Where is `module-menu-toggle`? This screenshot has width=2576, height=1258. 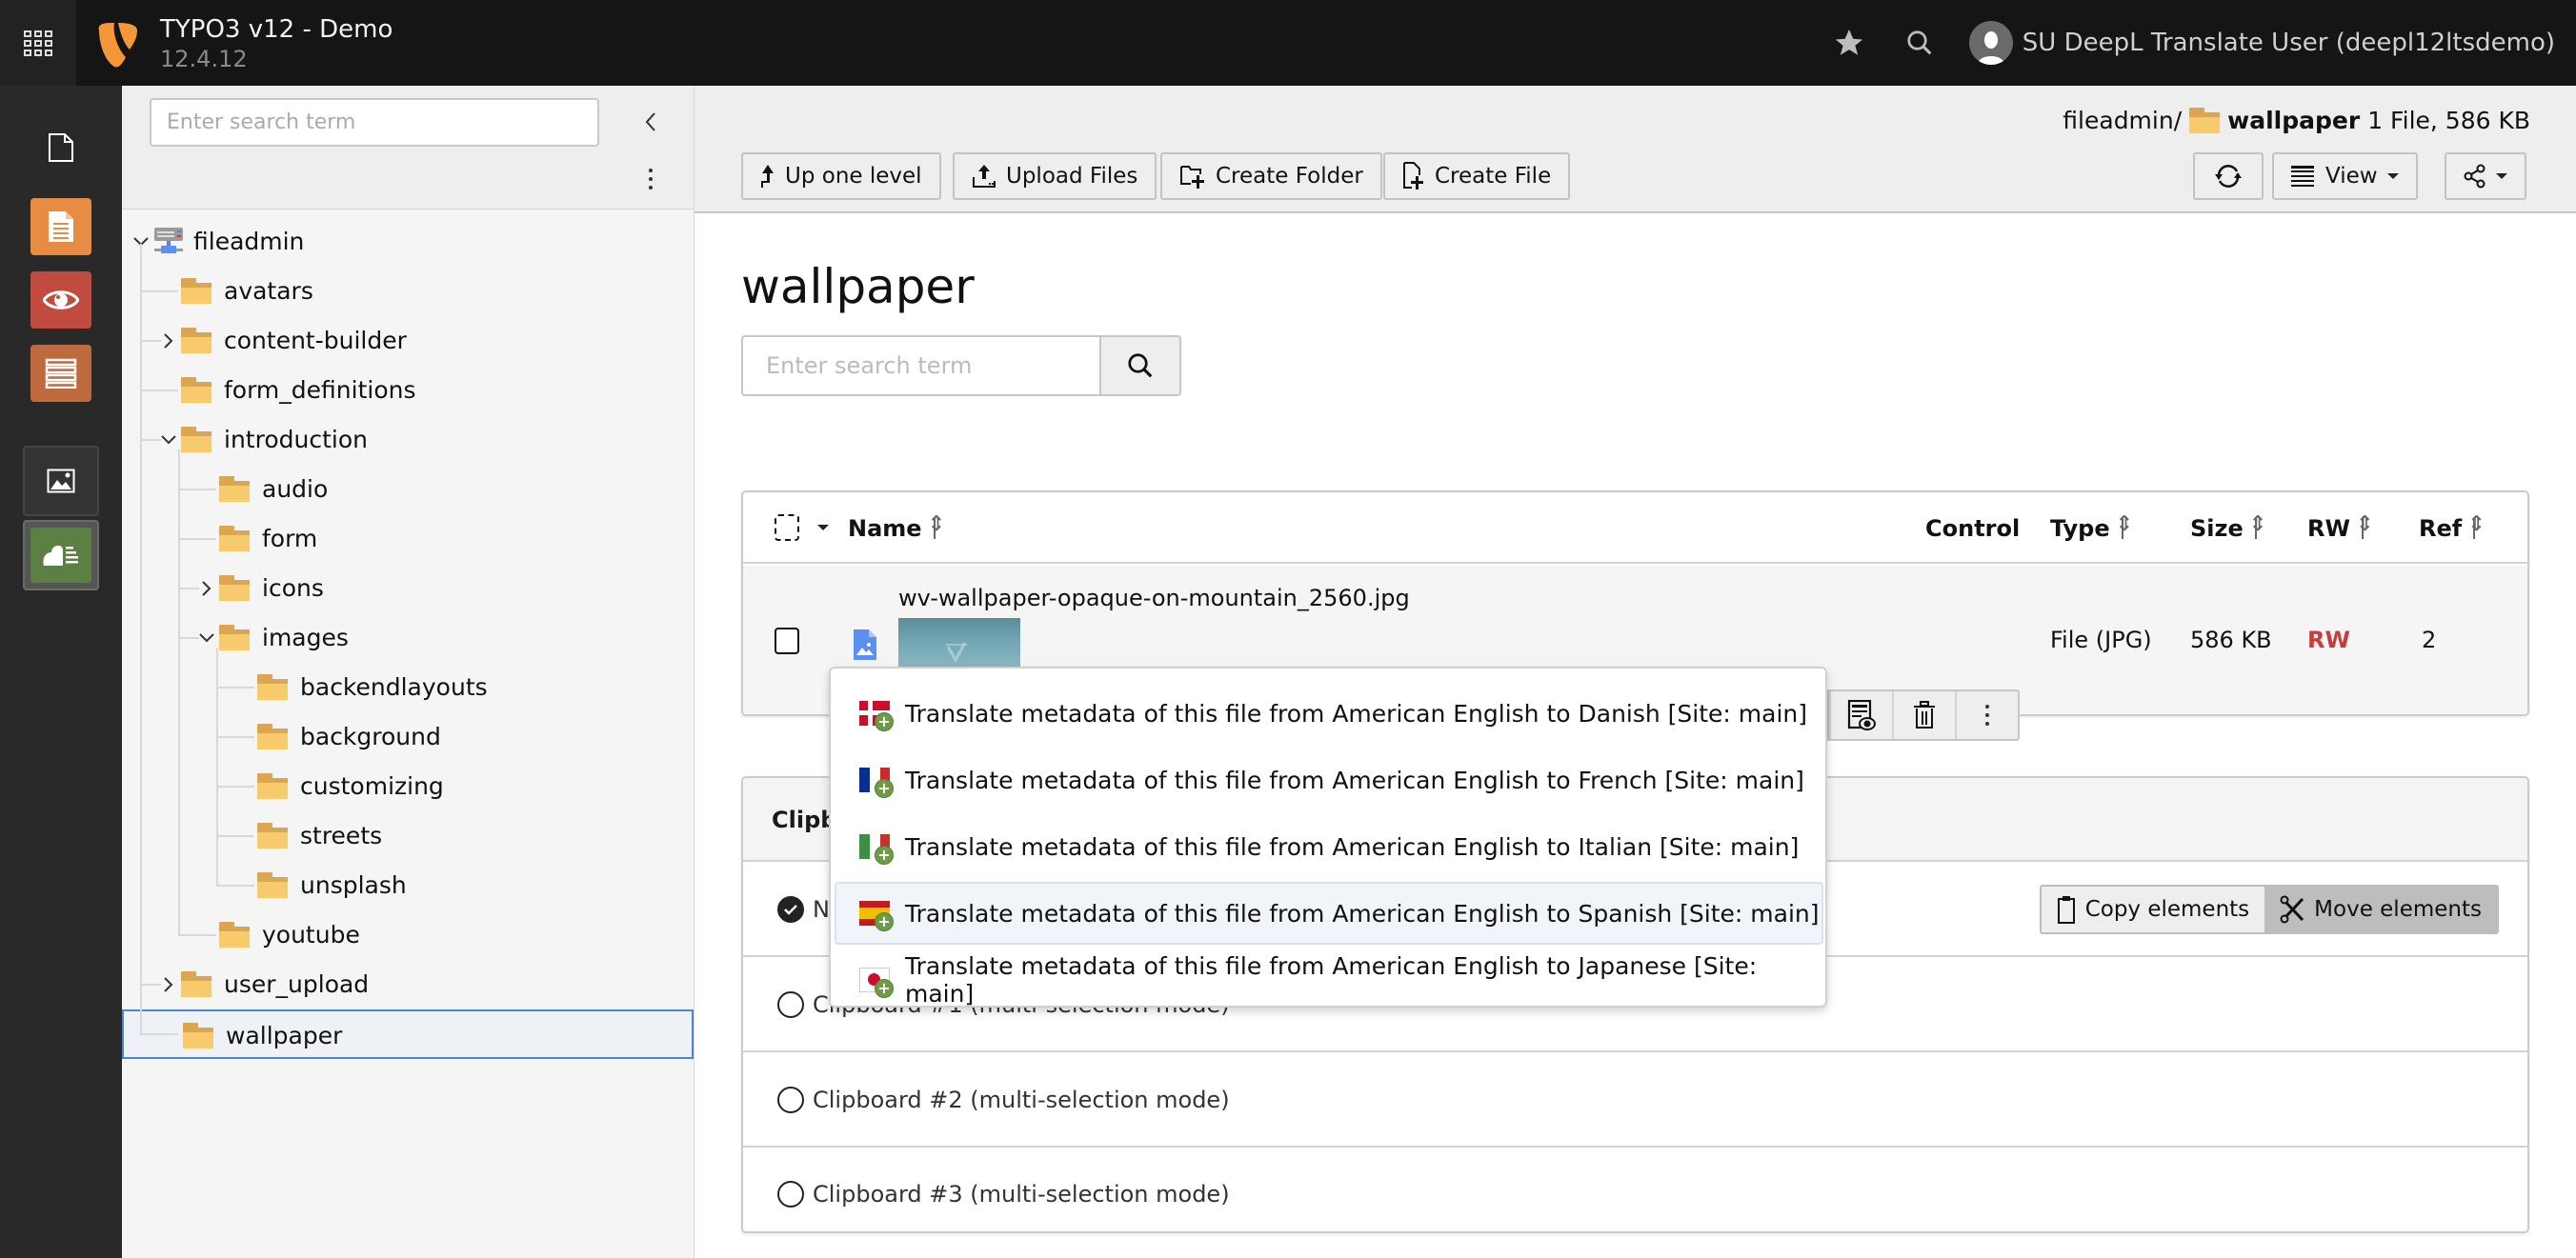 module-menu-toggle is located at coordinates (38, 43).